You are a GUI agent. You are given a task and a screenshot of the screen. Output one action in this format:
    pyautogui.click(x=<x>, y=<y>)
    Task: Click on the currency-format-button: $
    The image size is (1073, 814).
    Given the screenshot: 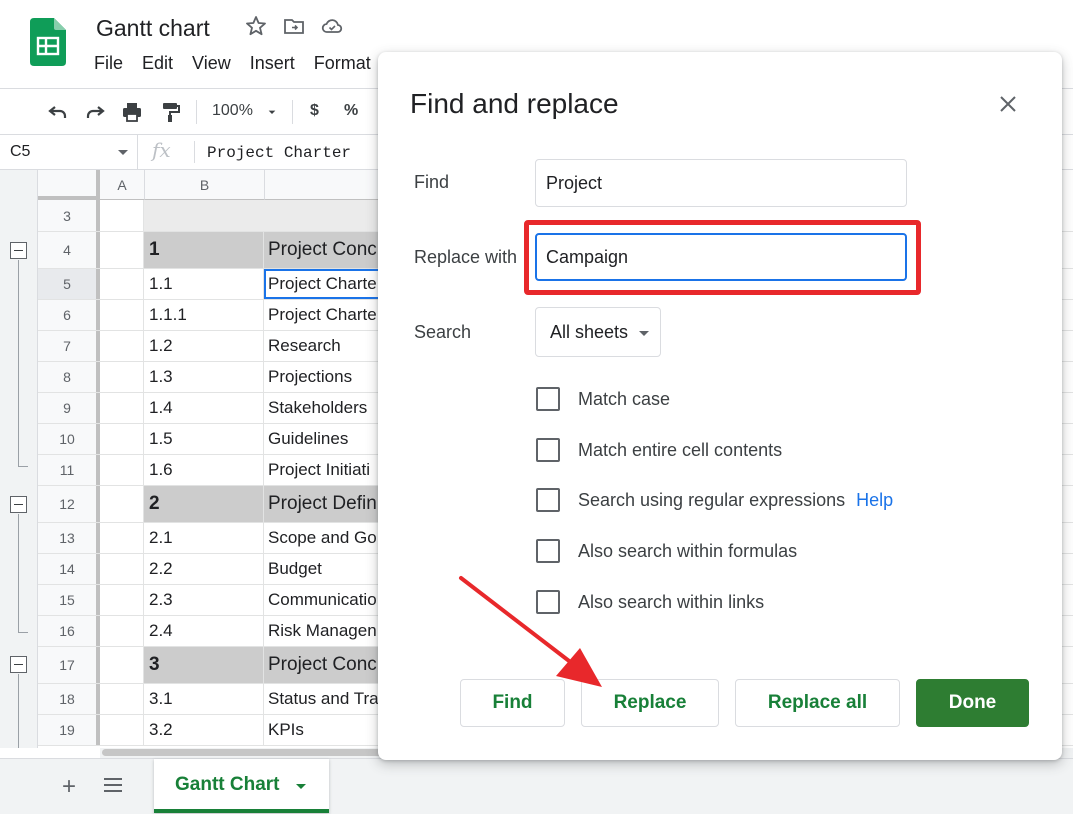 What is the action you would take?
    pyautogui.click(x=314, y=111)
    